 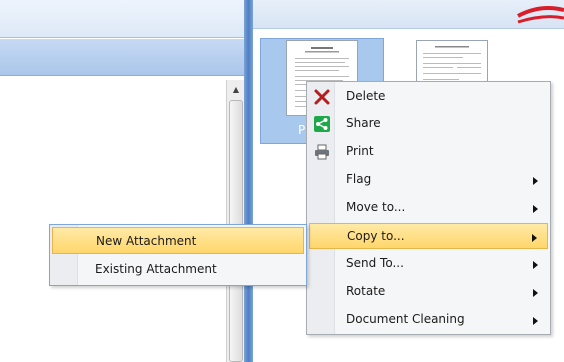 What do you see at coordinates (236, 89) in the screenshot?
I see `scroll-up-arrow-icon: ▲` at bounding box center [236, 89].